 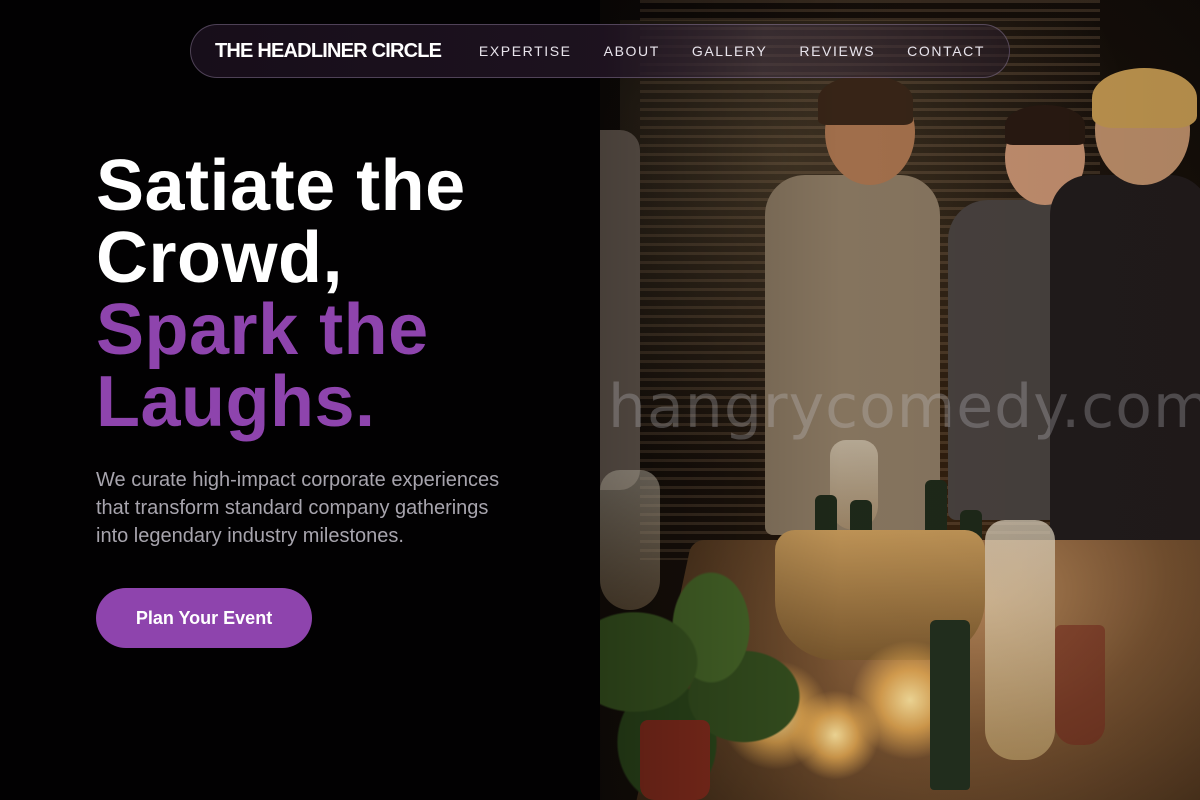 I want to click on nav-link-gallery: GALLERY, so click(x=730, y=51).